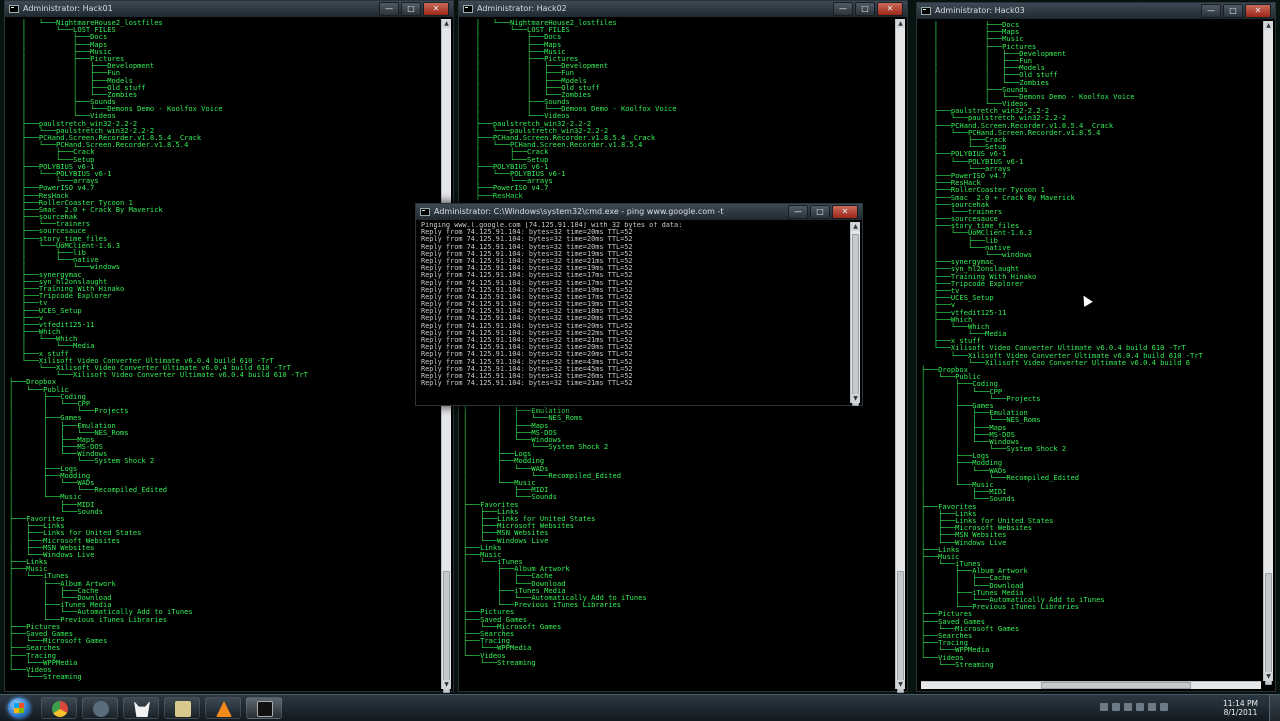 This screenshot has width=1280, height=721. I want to click on image-viewer-icon, so click(183, 709).